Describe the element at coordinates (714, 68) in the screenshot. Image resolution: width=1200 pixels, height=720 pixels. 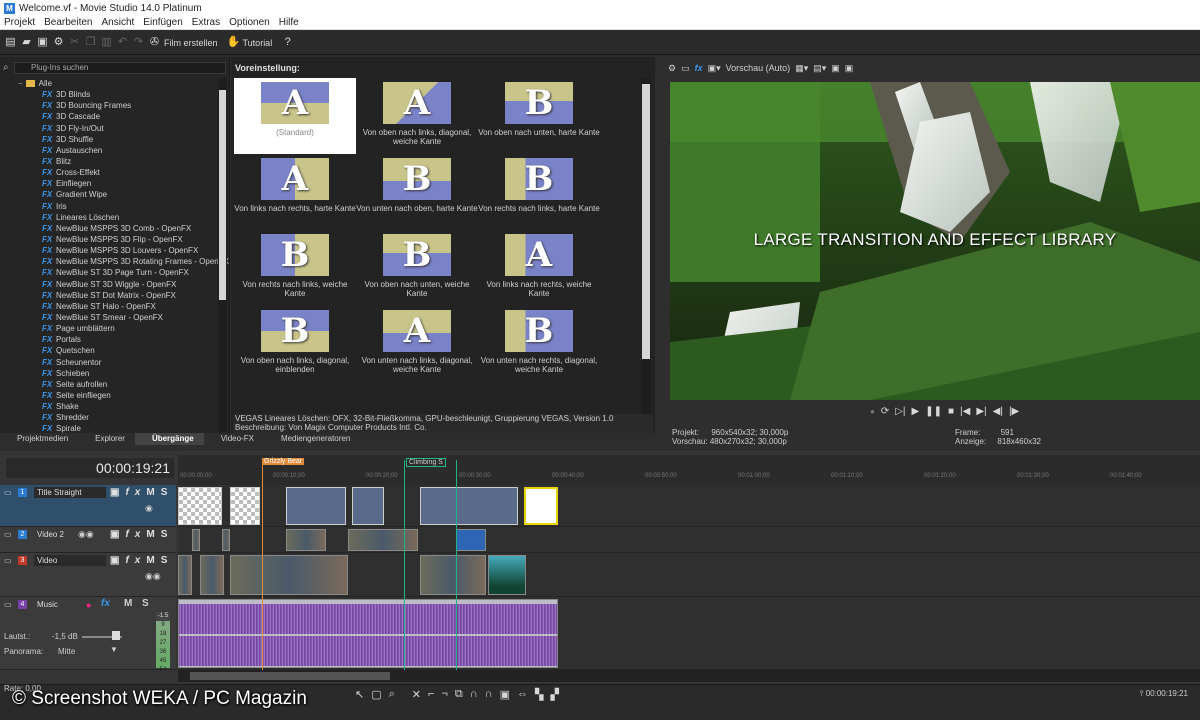
I see `preview-mode-icon: ▣▾` at that location.